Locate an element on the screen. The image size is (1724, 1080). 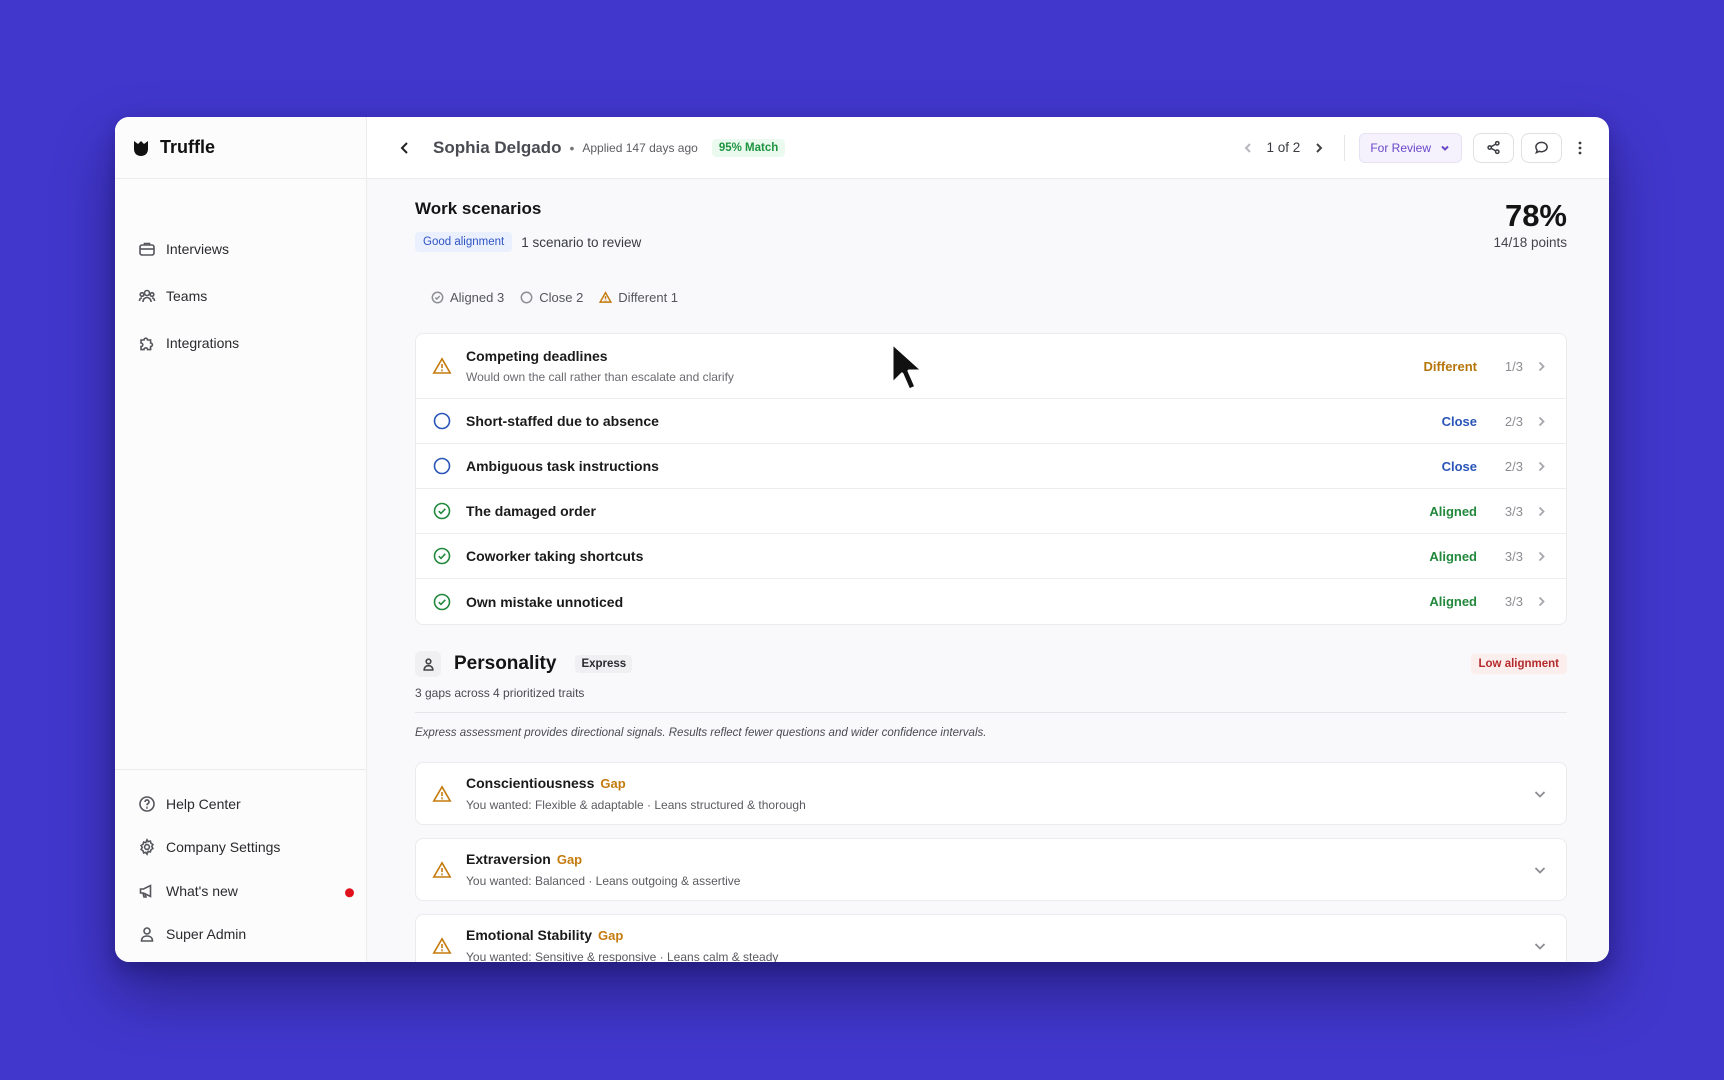
review-count: 1 scenario to review is located at coordinates (581, 242).